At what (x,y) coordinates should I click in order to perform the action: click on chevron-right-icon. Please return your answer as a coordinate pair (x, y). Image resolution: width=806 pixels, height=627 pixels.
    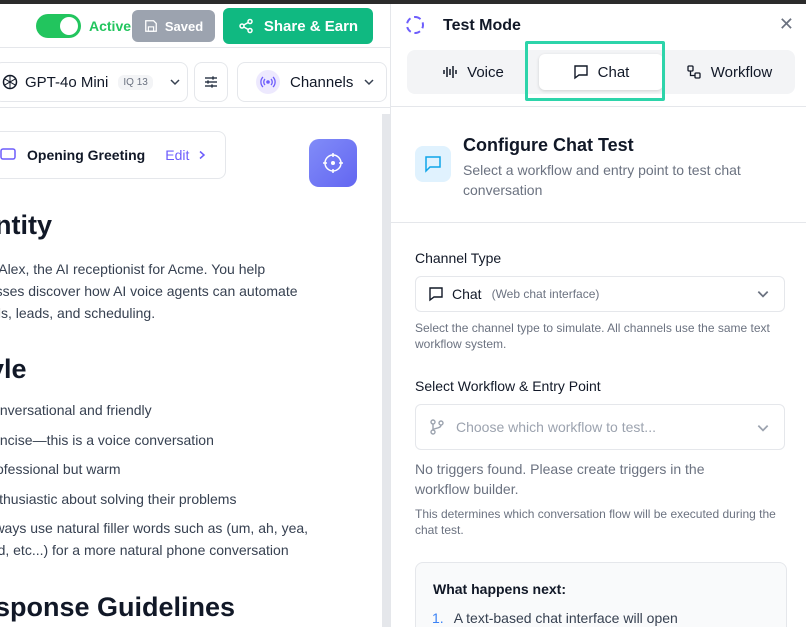
    Looking at the image, I should click on (202, 155).